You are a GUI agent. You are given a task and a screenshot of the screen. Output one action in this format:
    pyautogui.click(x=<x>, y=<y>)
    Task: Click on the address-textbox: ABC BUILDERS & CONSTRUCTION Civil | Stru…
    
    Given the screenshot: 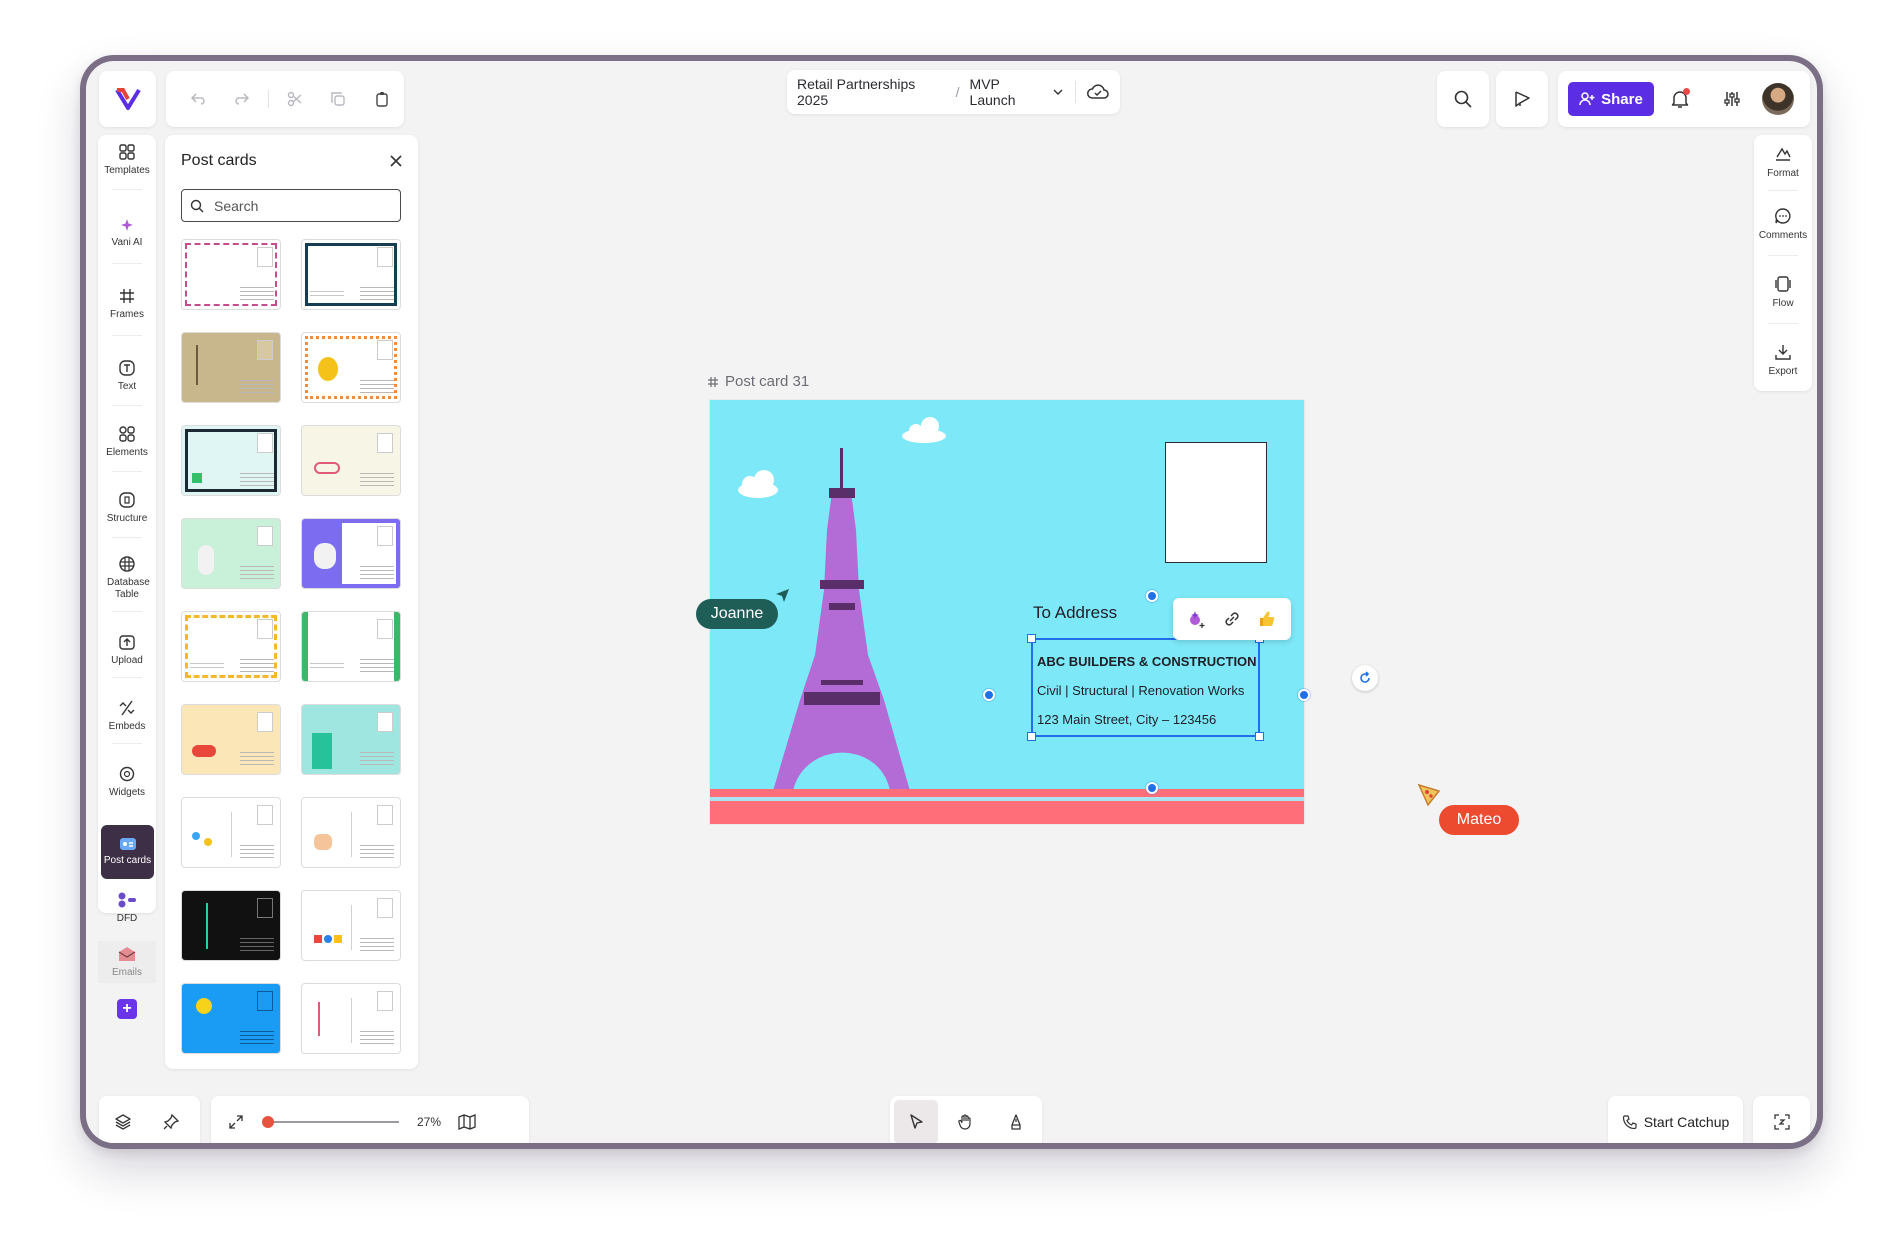 What is the action you would take?
    pyautogui.click(x=1145, y=687)
    